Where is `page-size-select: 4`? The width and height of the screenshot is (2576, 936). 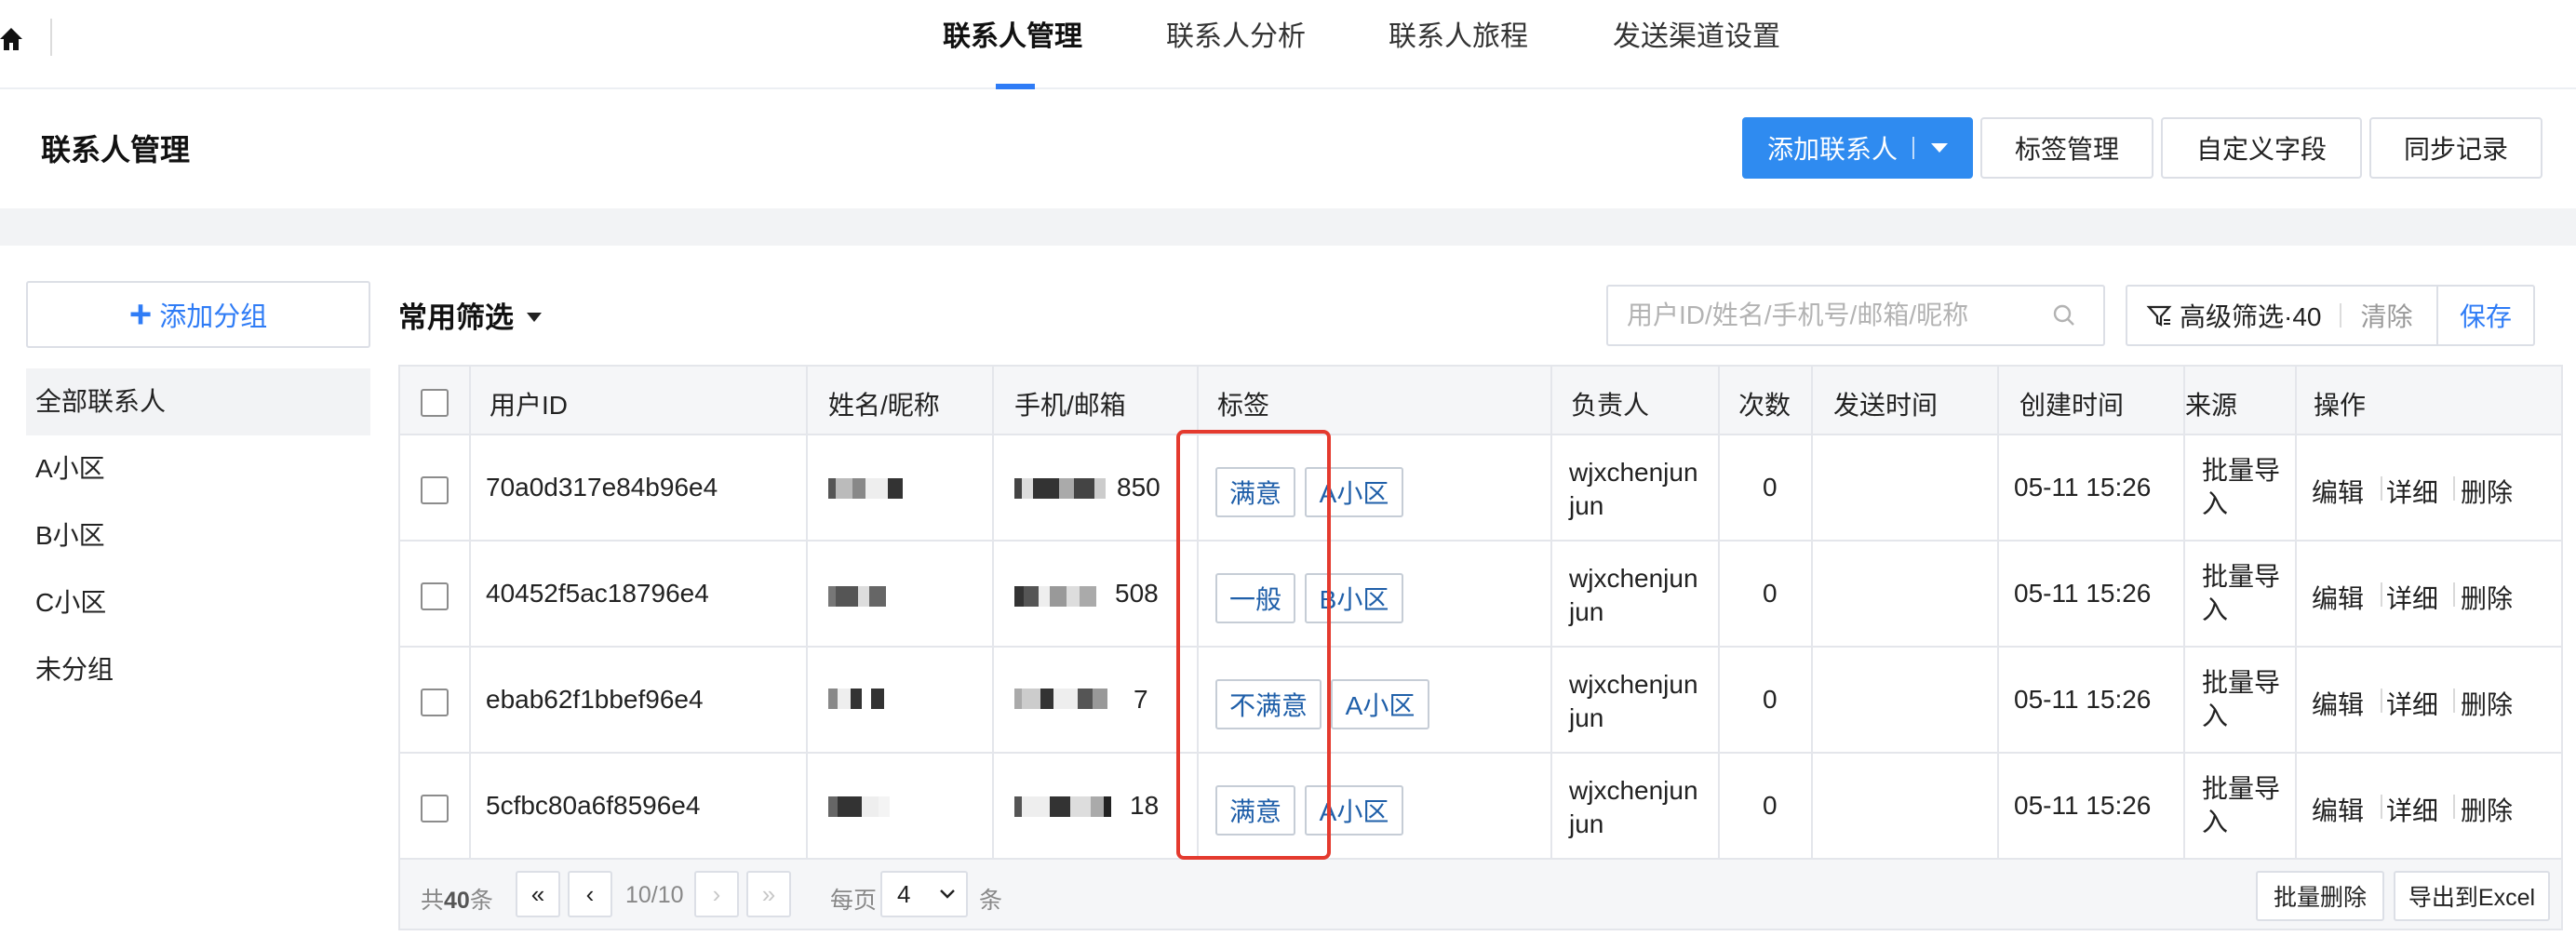 page-size-select: 4 is located at coordinates (924, 894).